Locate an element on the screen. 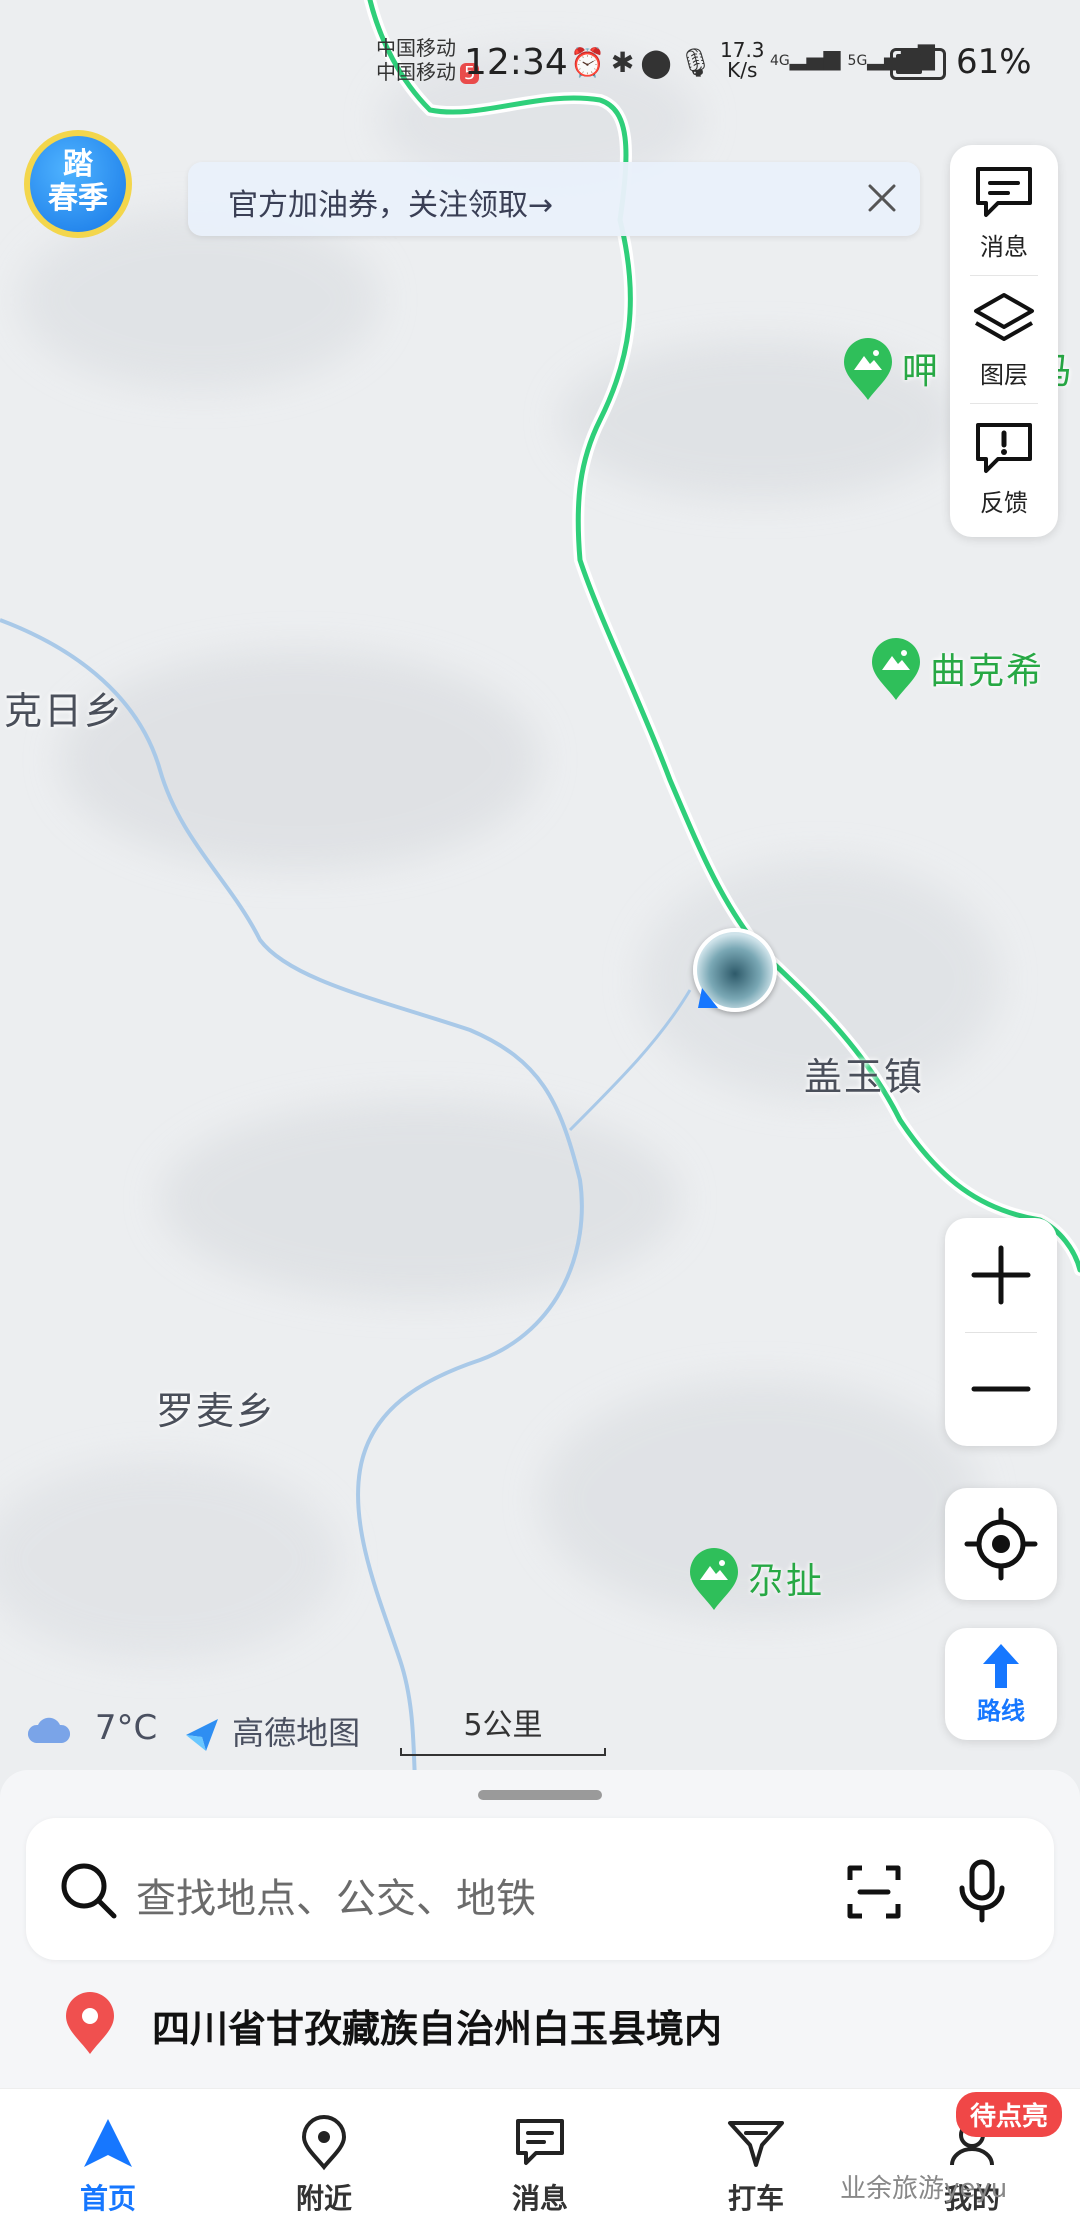 The width and height of the screenshot is (1080, 2229). zoom-out-button is located at coordinates (1001, 1389).